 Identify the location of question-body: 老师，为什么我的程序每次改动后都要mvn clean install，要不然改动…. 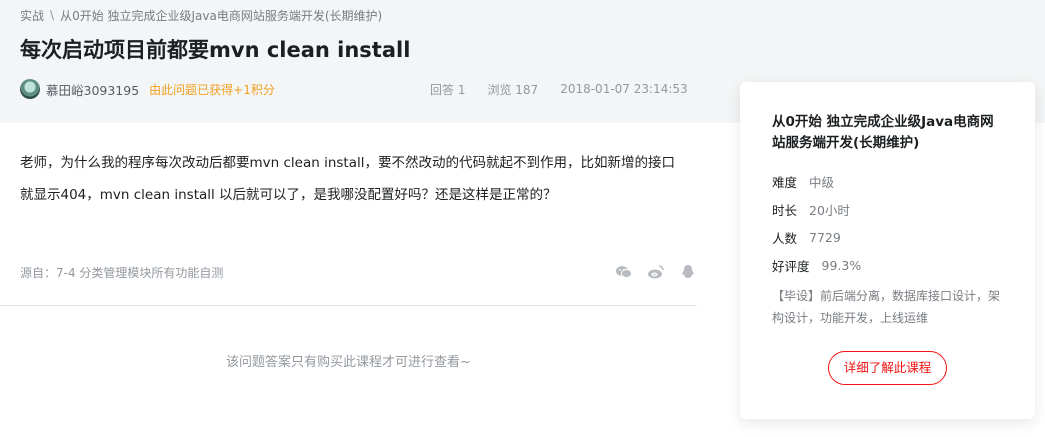
(347, 179).